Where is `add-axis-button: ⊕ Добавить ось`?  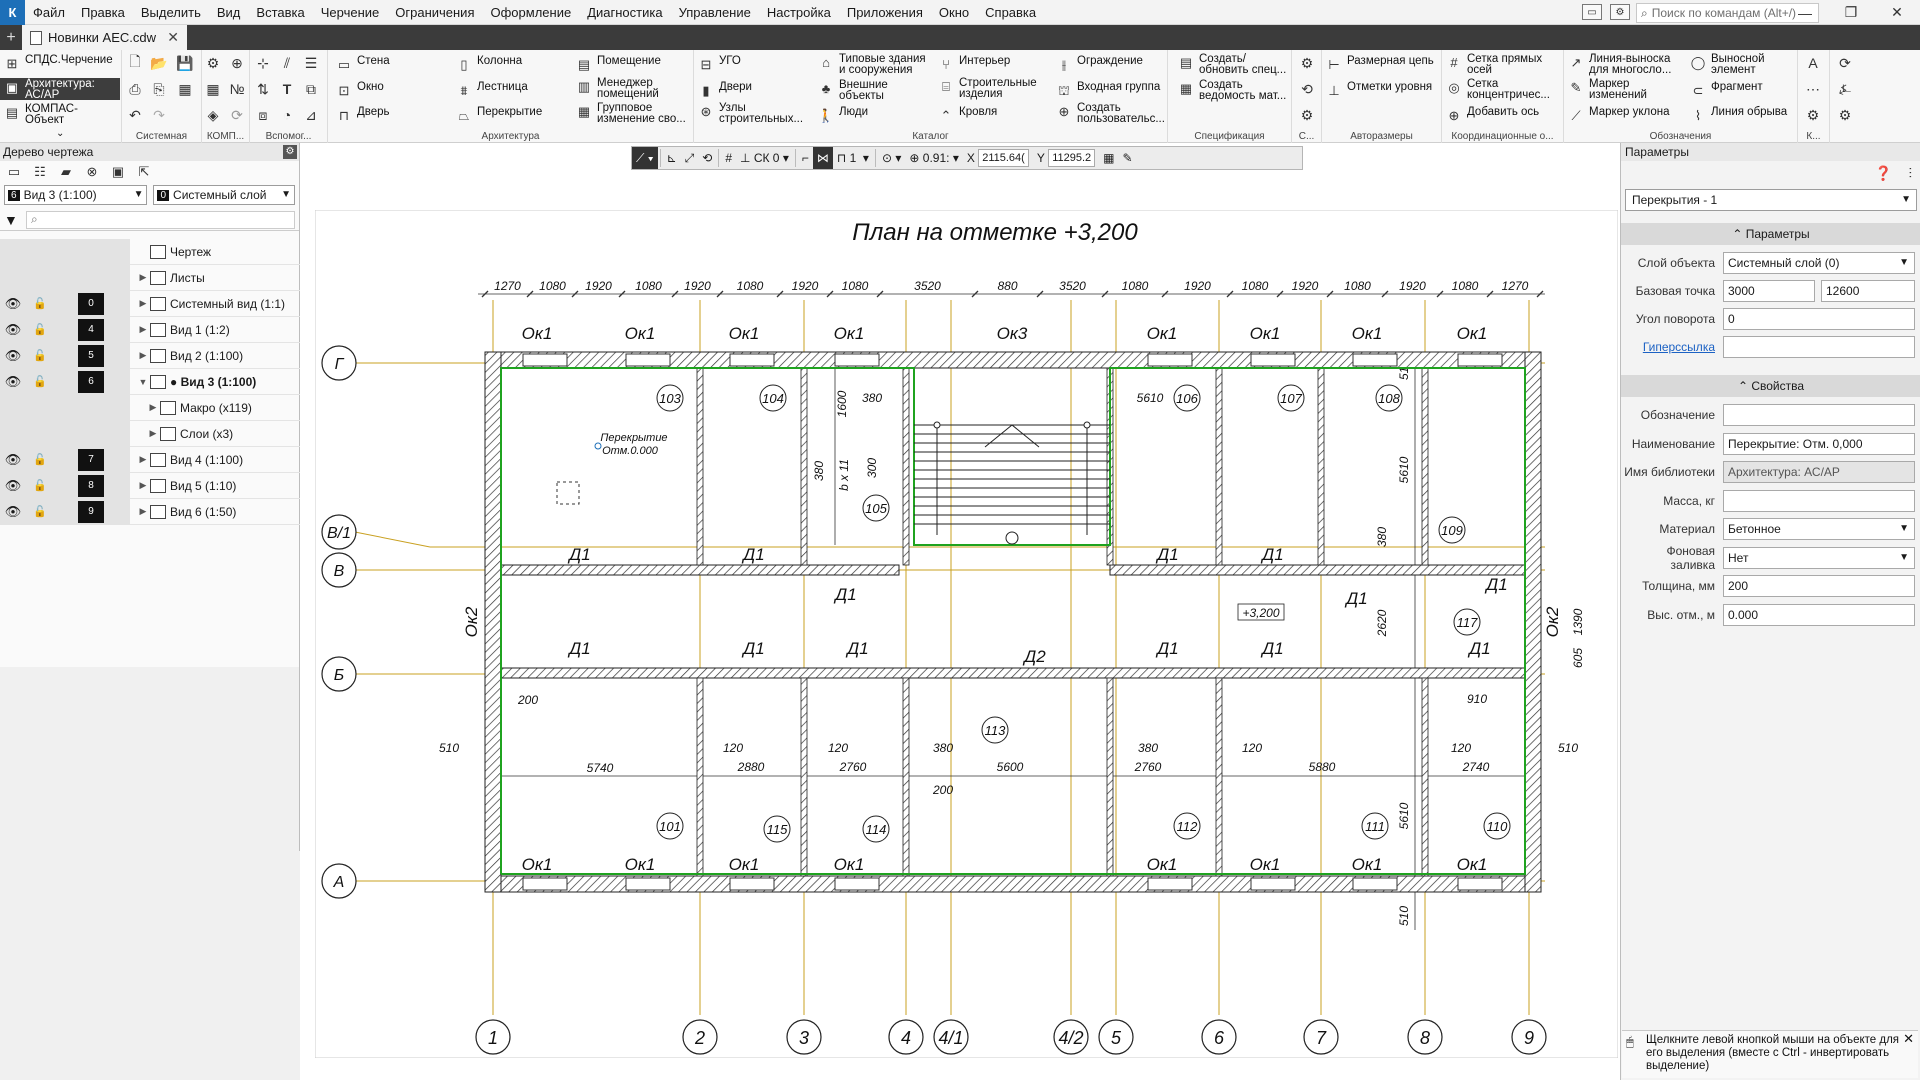 add-axis-button: ⊕ Добавить ось is located at coordinates (1493, 114).